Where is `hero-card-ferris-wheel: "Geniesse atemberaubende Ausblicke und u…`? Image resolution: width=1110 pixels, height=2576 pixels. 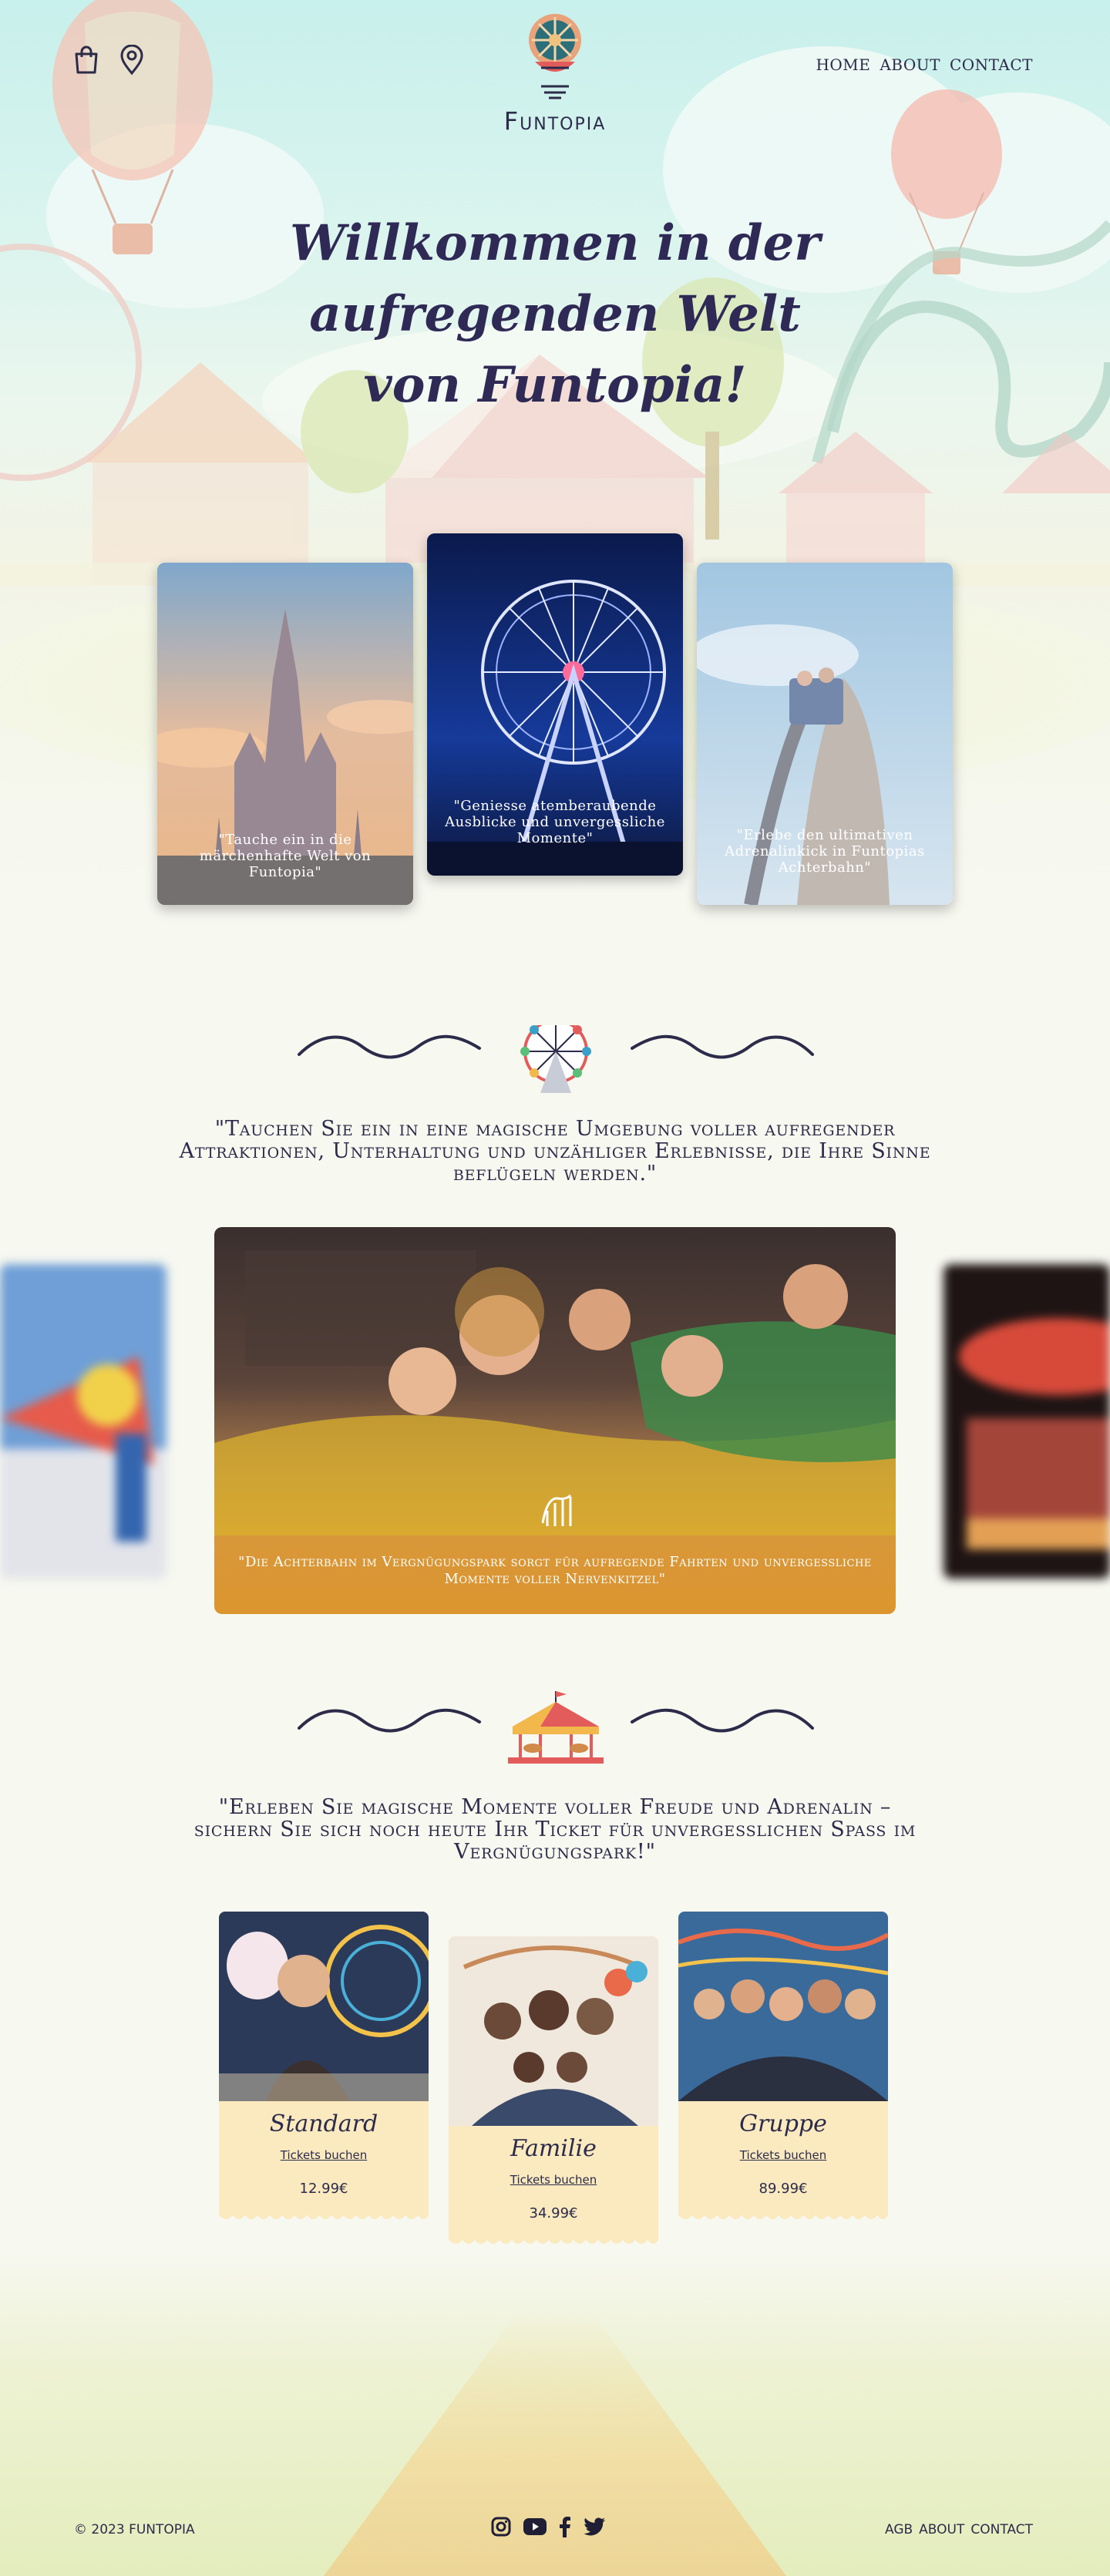
hero-card-ferris-wheel: "Geniesse atemberaubende Ausblicke und u… is located at coordinates (555, 704).